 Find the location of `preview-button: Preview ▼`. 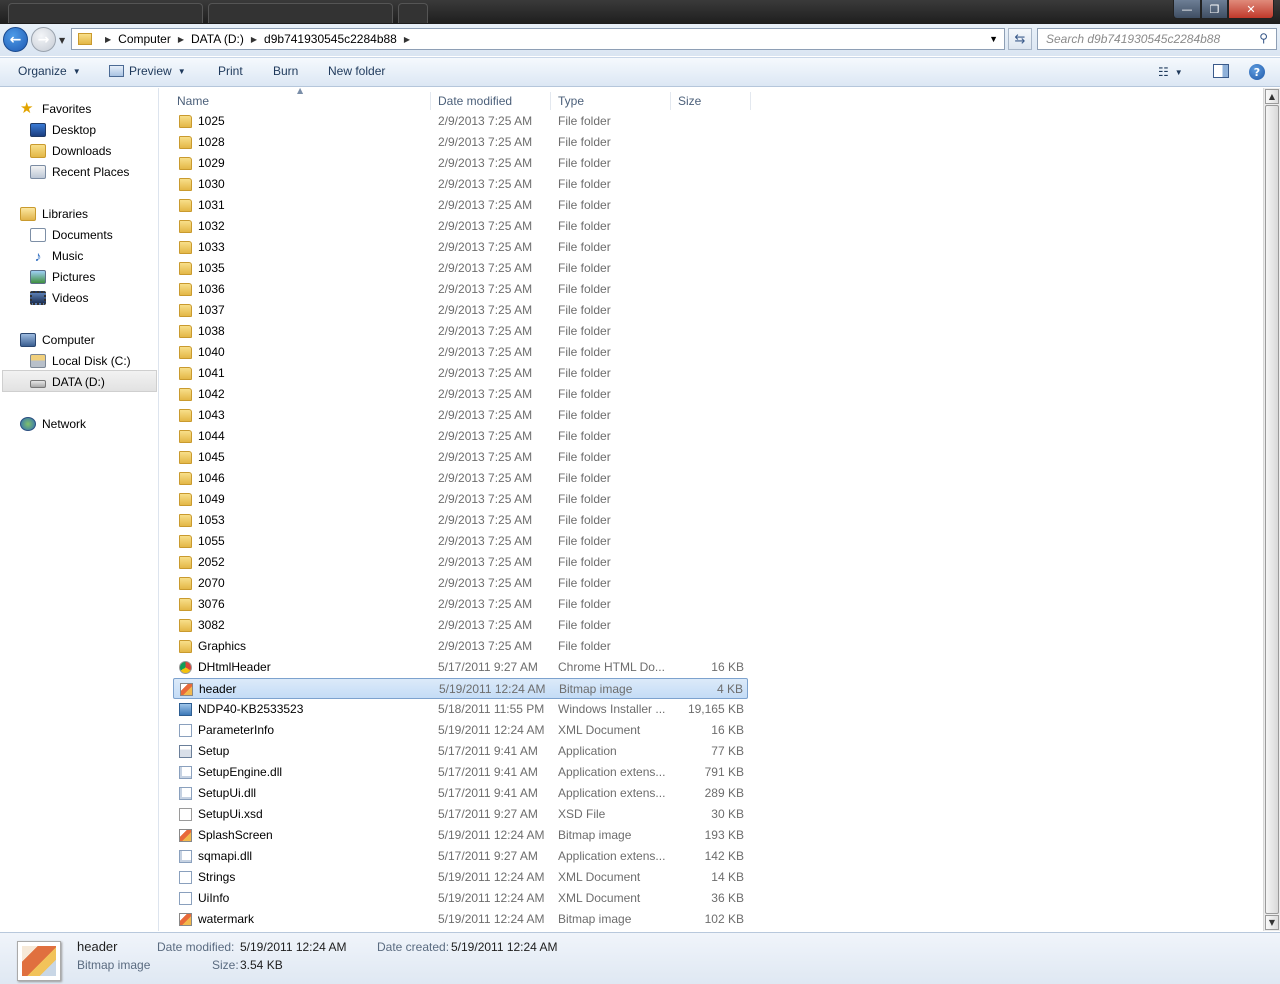

preview-button: Preview ▼ is located at coordinates (147, 71).